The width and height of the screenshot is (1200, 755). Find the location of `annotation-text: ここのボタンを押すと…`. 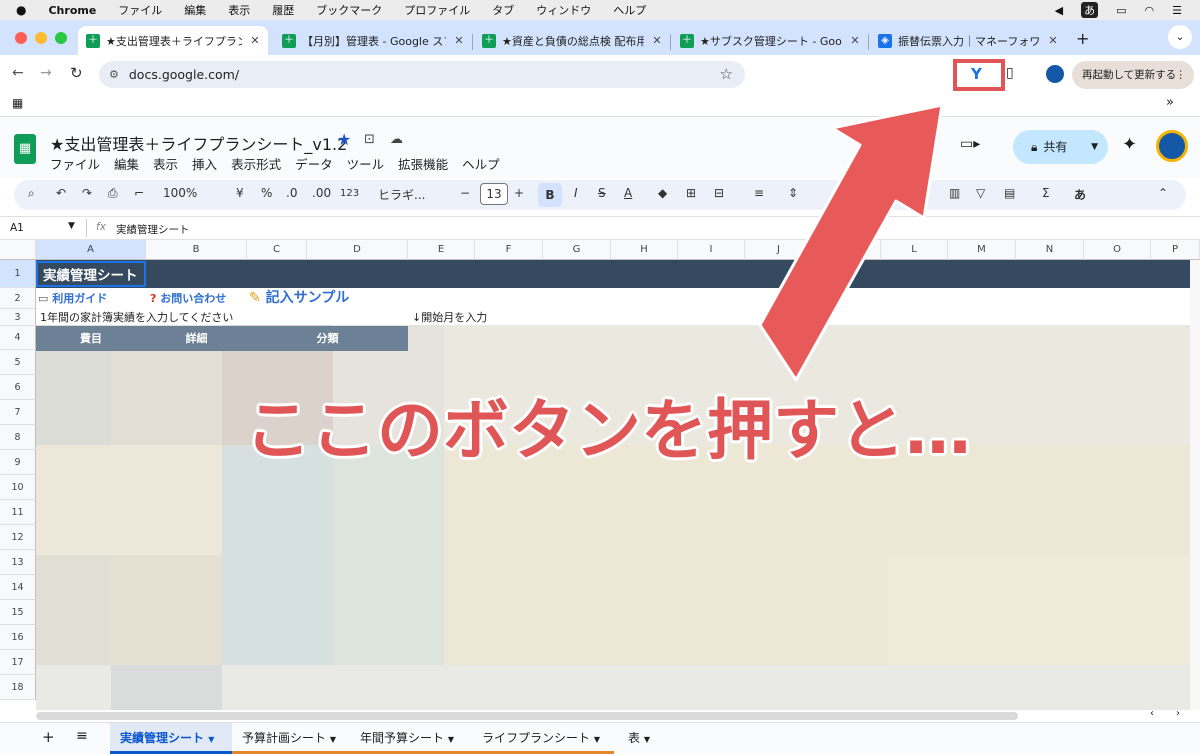

annotation-text: ここのボタンを押すと… is located at coordinates (608, 430).